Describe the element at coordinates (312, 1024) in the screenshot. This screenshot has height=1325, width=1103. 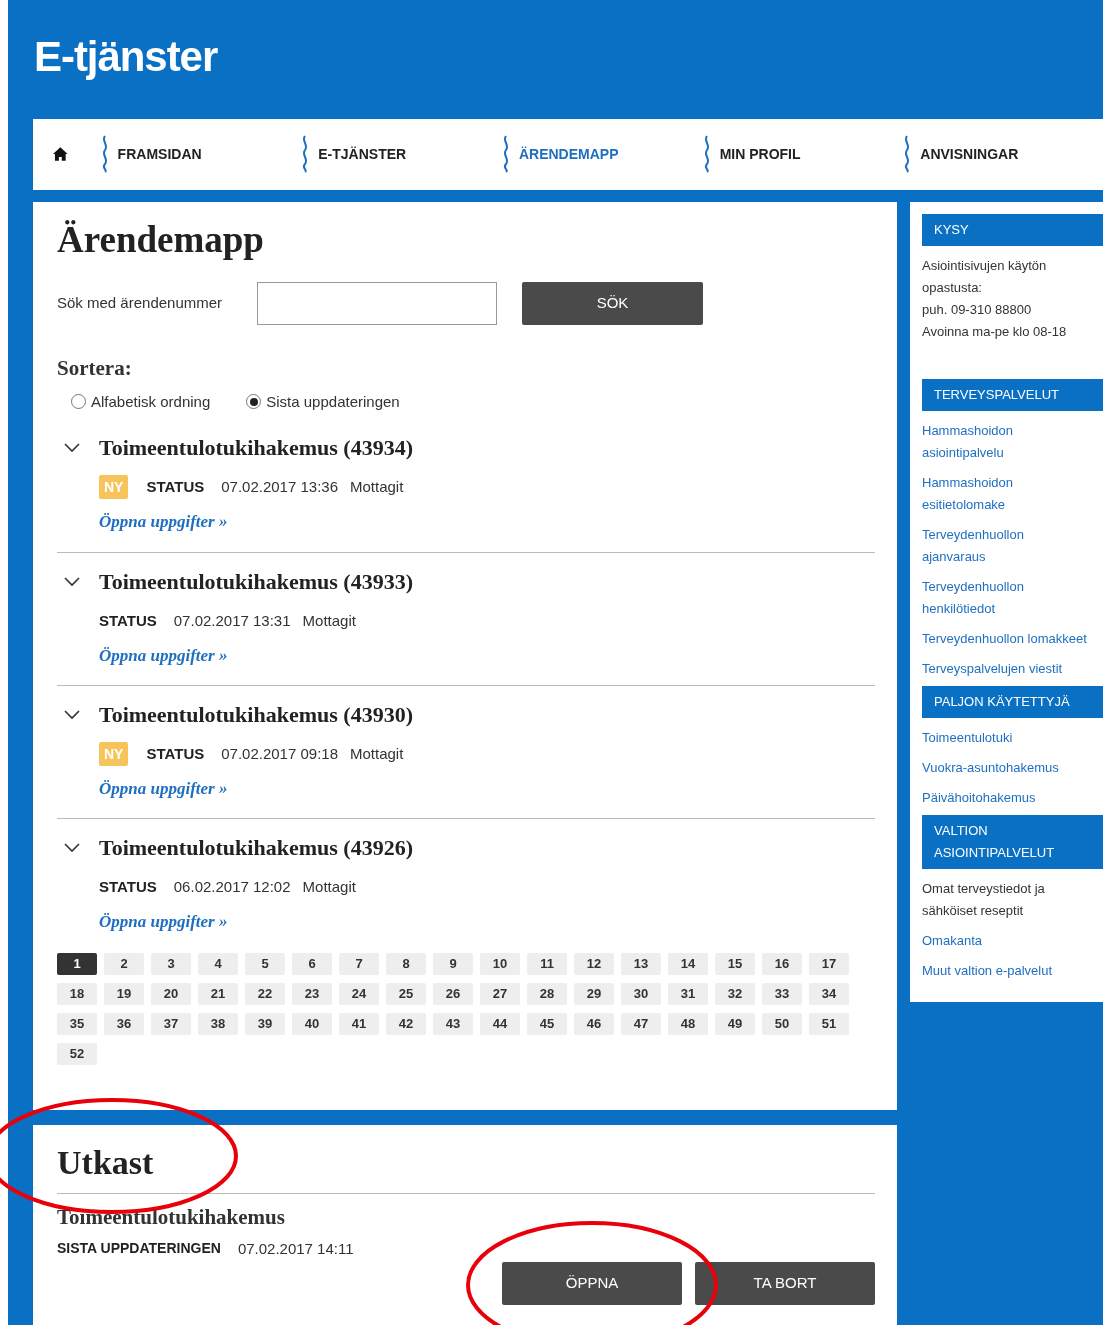
I see `page-number-button: 40` at that location.